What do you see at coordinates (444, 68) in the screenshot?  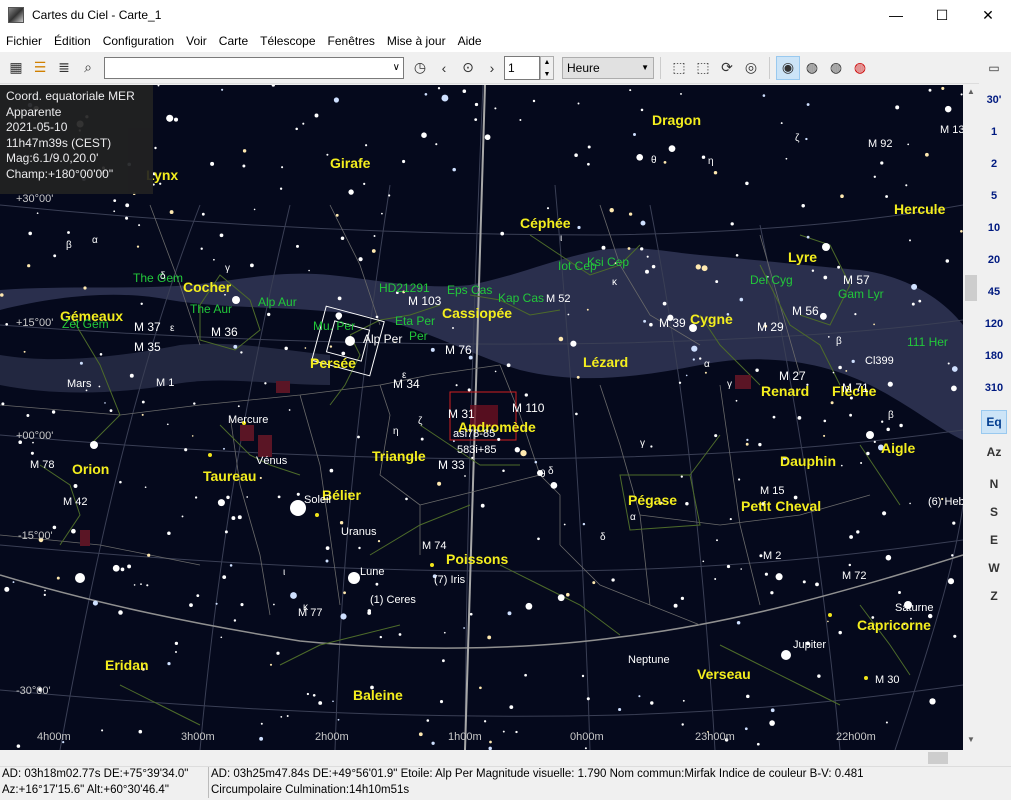 I see `step-back-icon: ‹` at bounding box center [444, 68].